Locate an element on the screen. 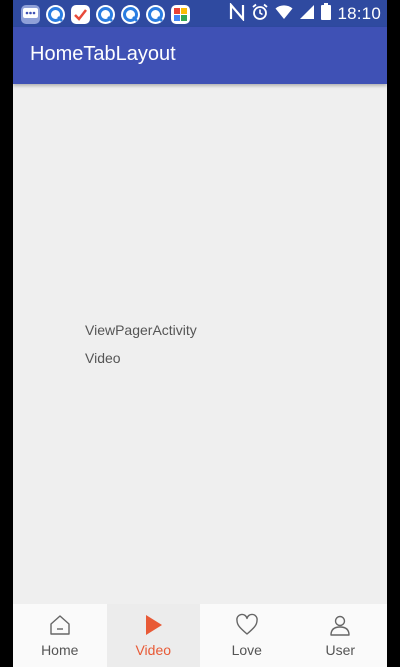 The width and height of the screenshot is (400, 667). signal-icon is located at coordinates (307, 14).